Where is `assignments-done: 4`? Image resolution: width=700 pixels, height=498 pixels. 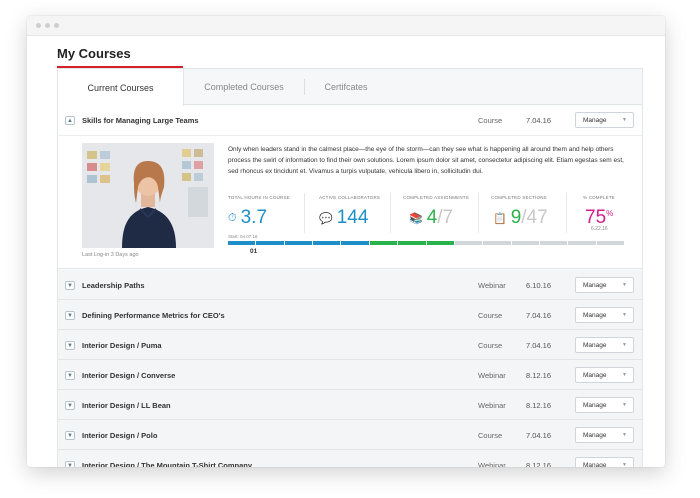 assignments-done: 4 is located at coordinates (432, 217).